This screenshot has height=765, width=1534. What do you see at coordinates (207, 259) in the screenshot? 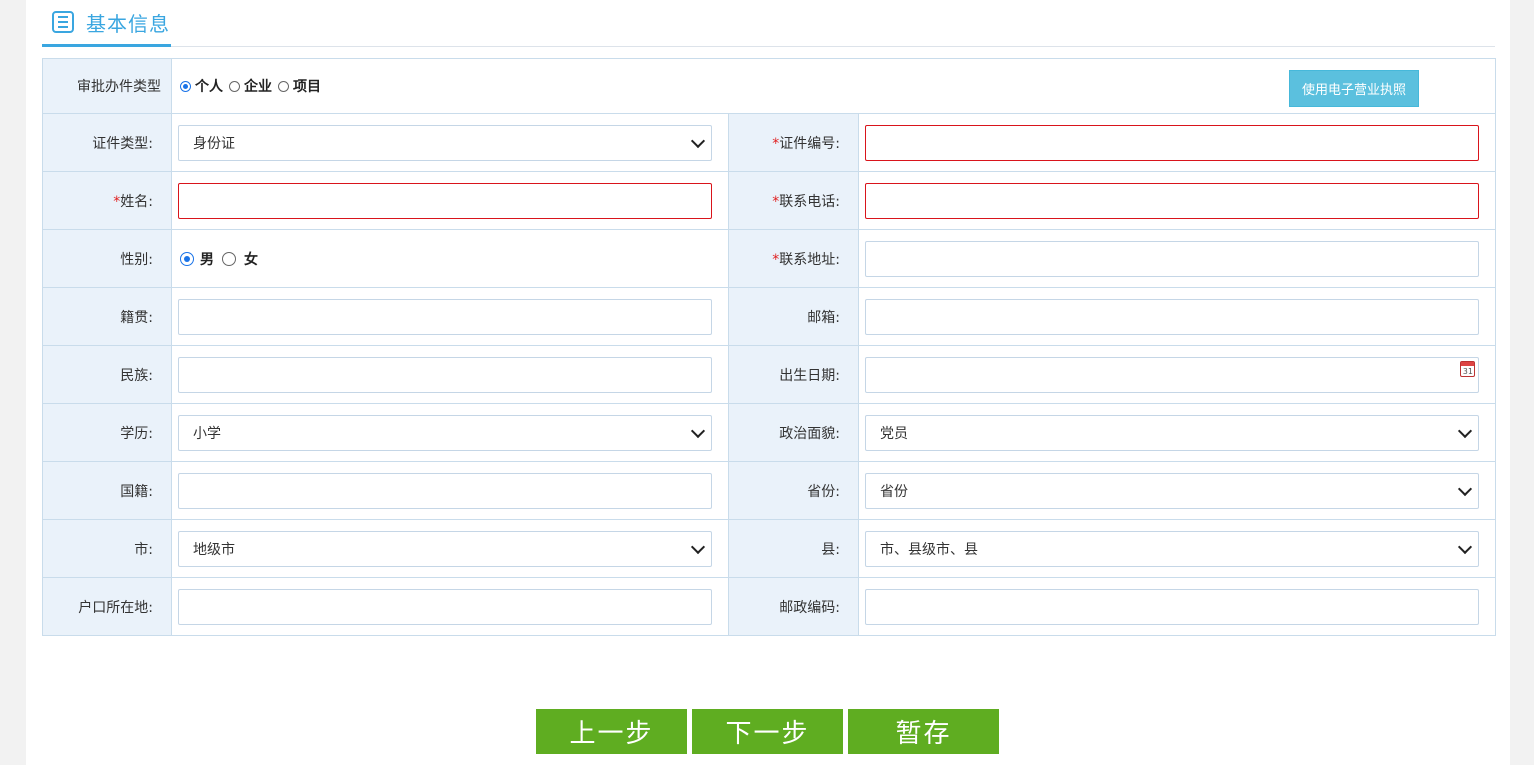
I see `radio-male-label: 男` at bounding box center [207, 259].